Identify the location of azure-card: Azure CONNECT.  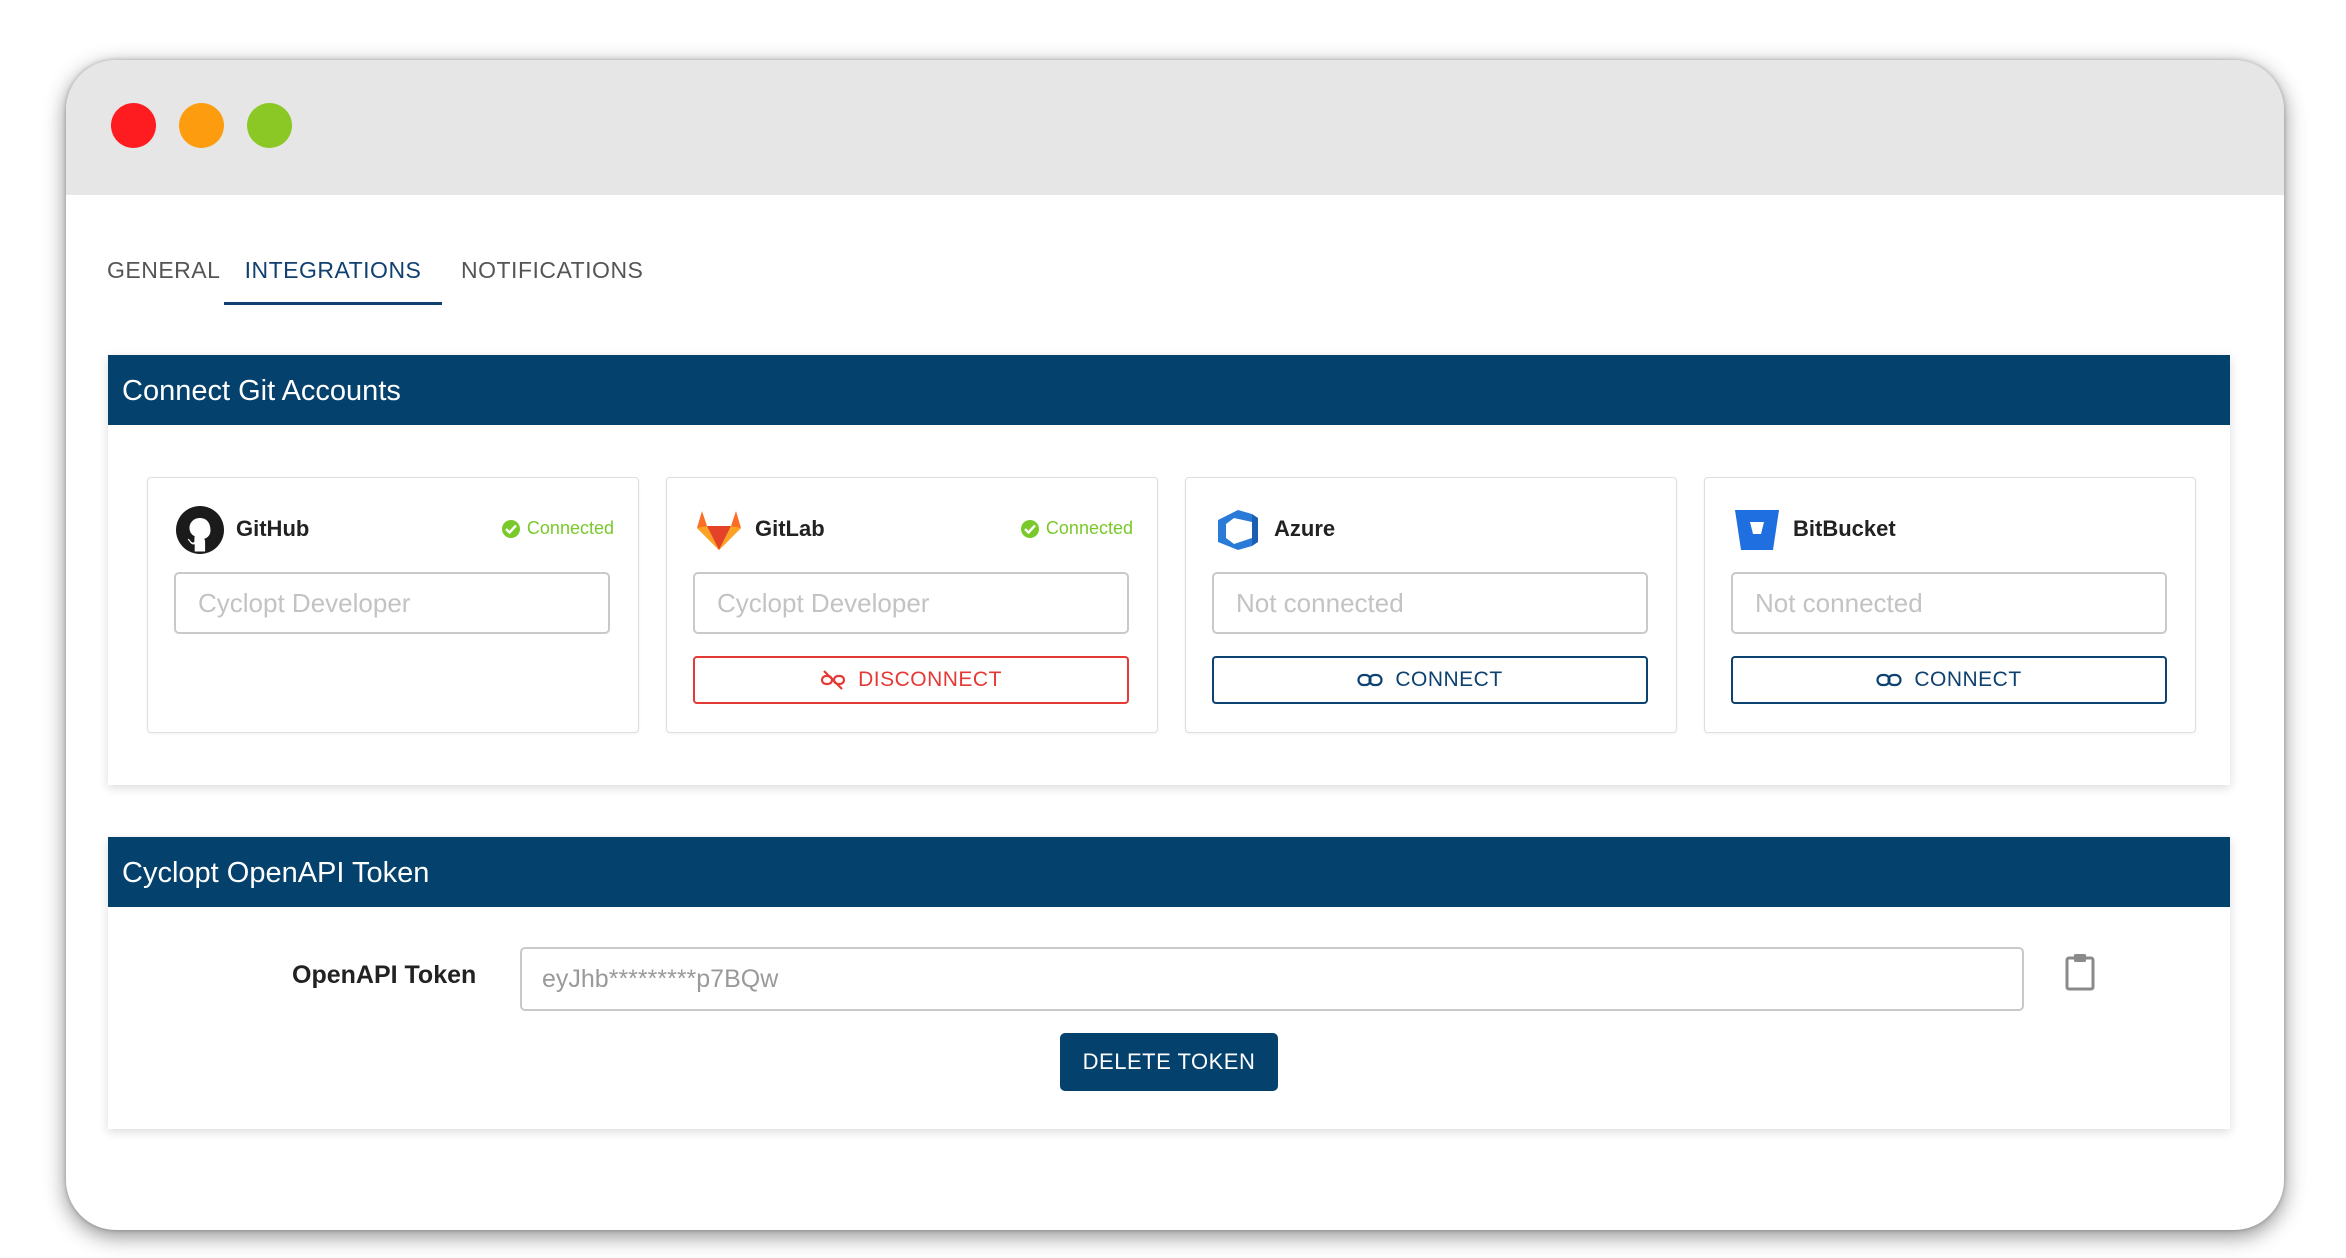
(1431, 605).